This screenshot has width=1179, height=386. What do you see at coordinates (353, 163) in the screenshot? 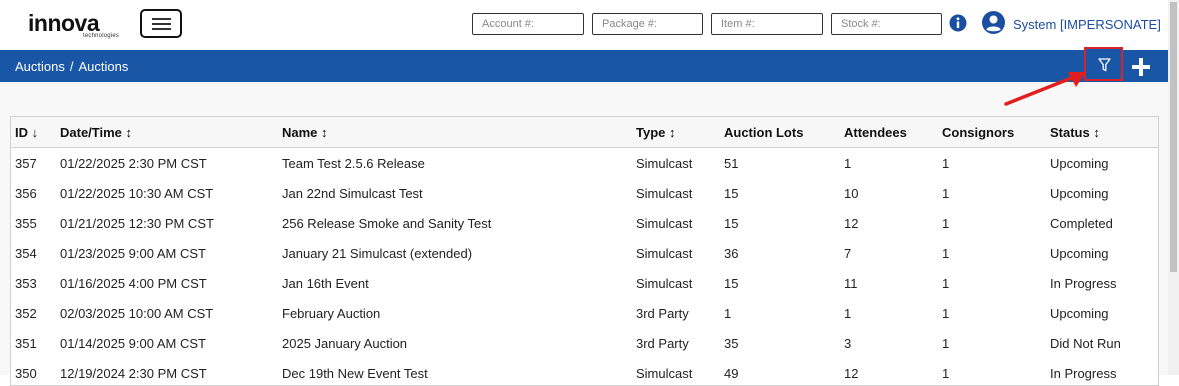
I see `cell-name: Team Test 2.5.6 Release` at bounding box center [353, 163].